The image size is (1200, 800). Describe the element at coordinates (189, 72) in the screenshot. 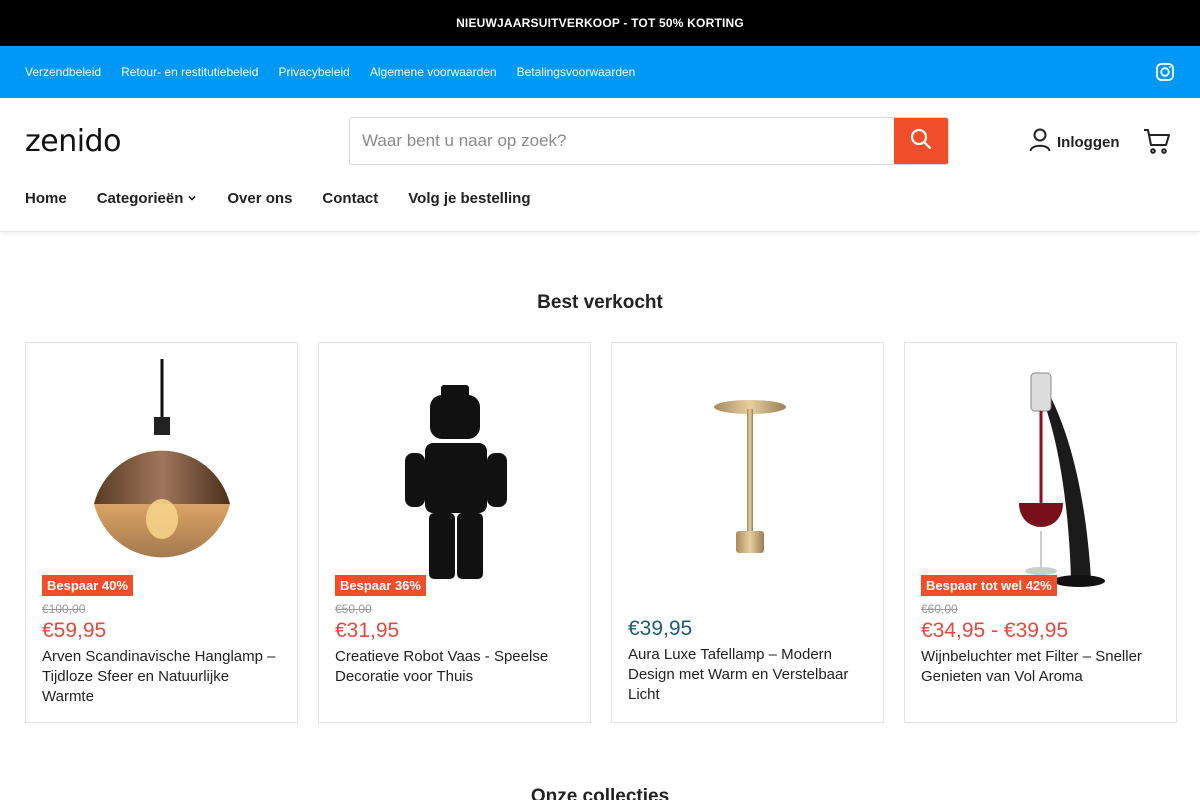

I see `utility-link-returns: Retour- en restitutiebeleid` at that location.